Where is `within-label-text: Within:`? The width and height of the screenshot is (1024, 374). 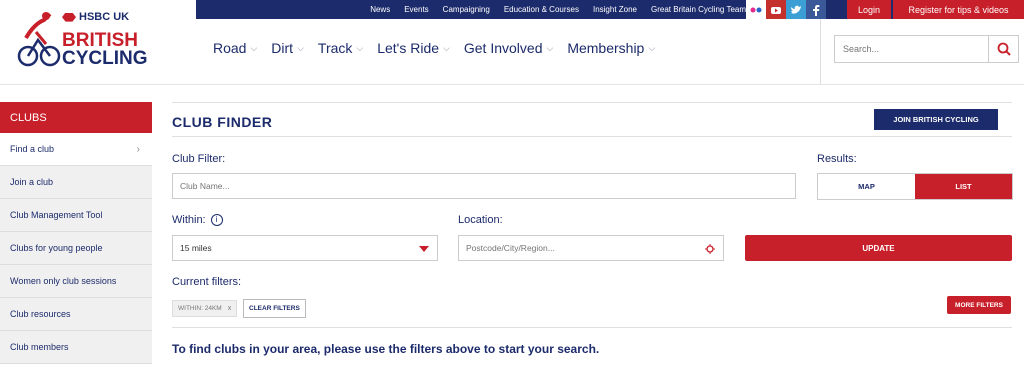 within-label-text: Within: is located at coordinates (189, 220).